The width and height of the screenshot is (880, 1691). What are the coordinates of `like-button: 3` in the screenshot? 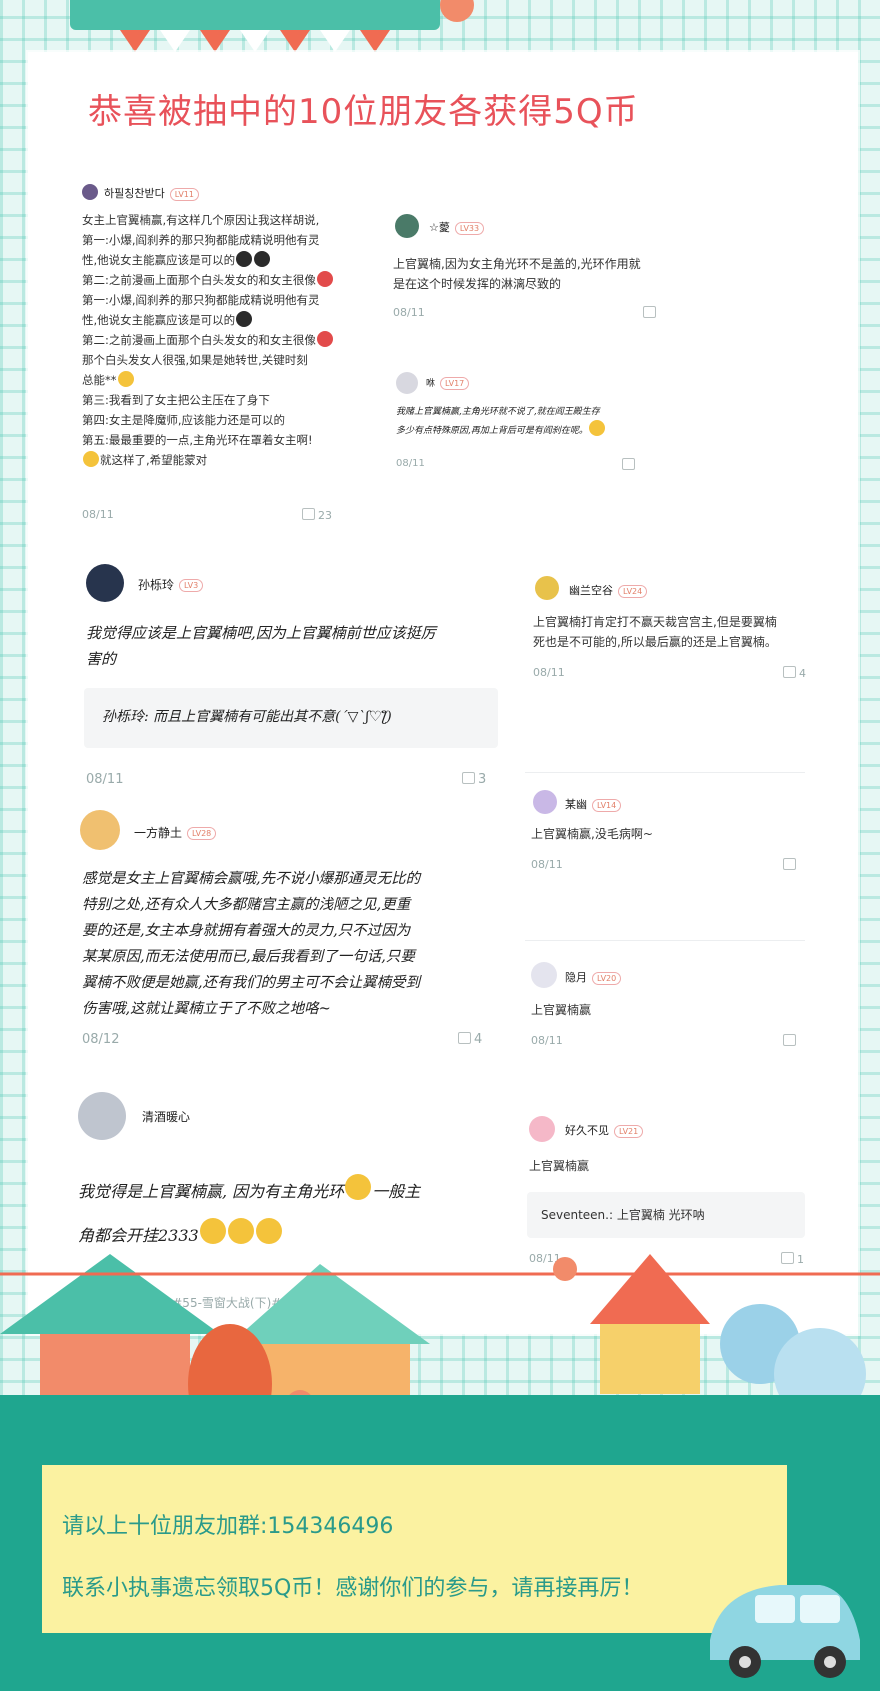 It's located at (474, 779).